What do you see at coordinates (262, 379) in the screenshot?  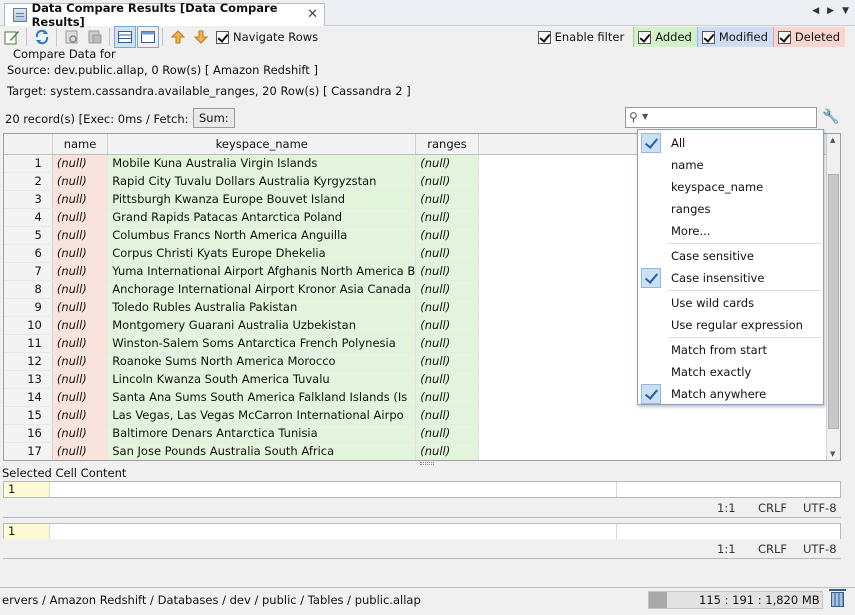 I see `keyspace-name-cell: Lincoln Kwanza South America Tuvalu` at bounding box center [262, 379].